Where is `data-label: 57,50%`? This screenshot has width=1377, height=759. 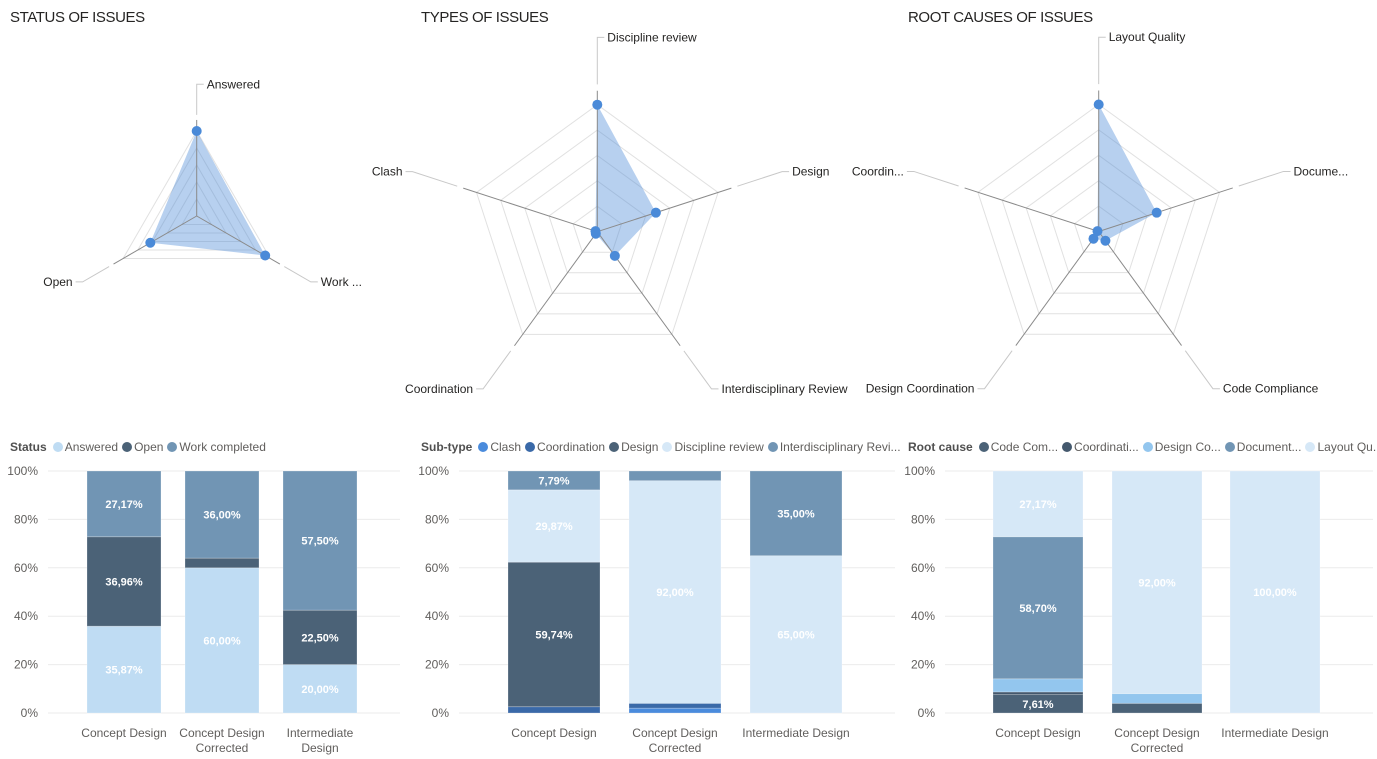 data-label: 57,50% is located at coordinates (320, 542).